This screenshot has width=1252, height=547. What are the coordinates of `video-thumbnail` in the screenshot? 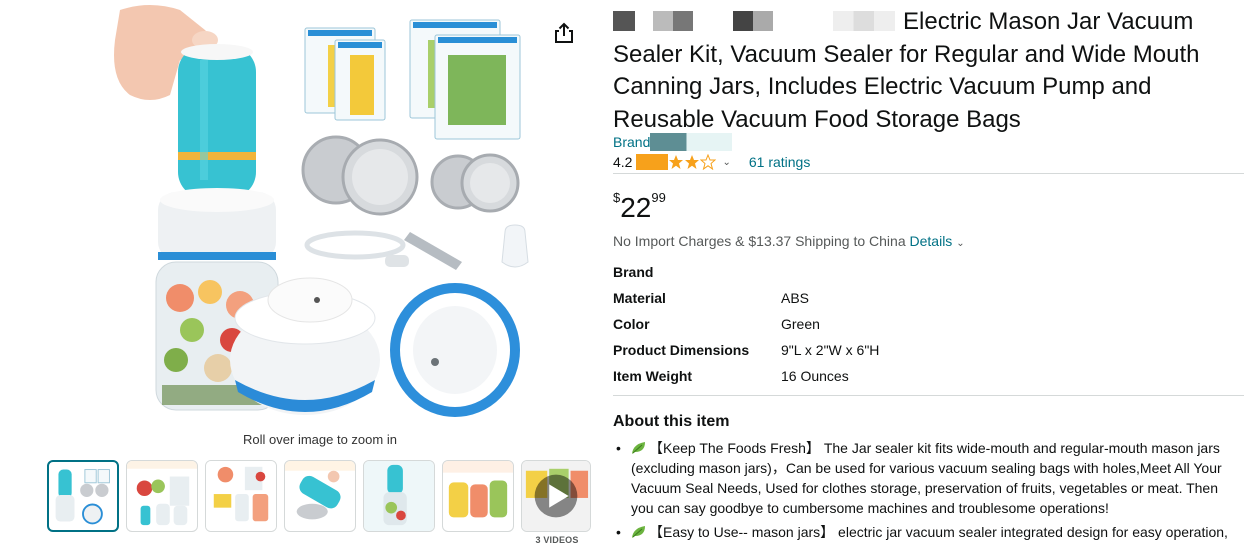 It's located at (556, 496).